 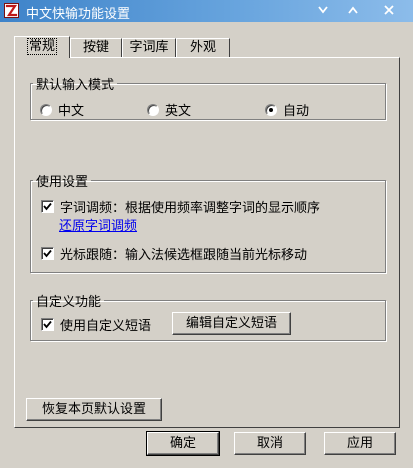 I want to click on title-bar: 中文快输功能设置, so click(x=206, y=11).